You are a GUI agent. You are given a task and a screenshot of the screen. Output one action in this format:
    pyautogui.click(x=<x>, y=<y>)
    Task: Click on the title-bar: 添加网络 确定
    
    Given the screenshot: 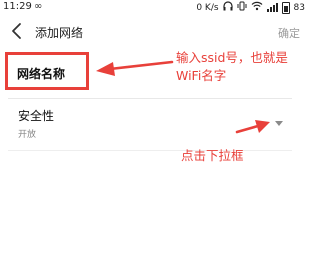 What is the action you would take?
    pyautogui.click(x=153, y=32)
    